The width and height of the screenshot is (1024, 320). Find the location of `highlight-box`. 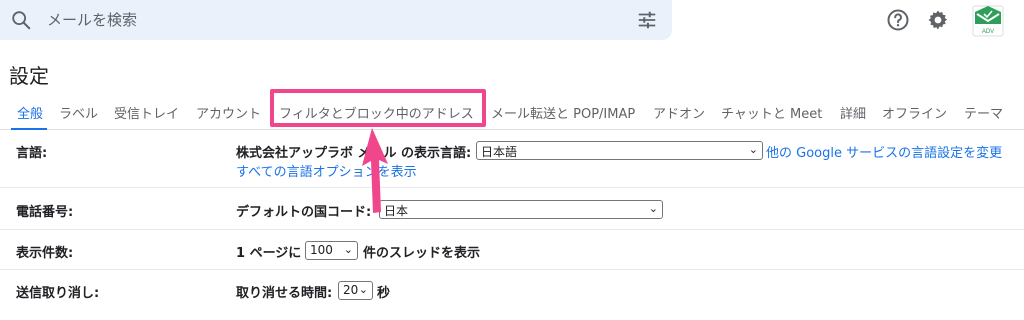

highlight-box is located at coordinates (378, 108).